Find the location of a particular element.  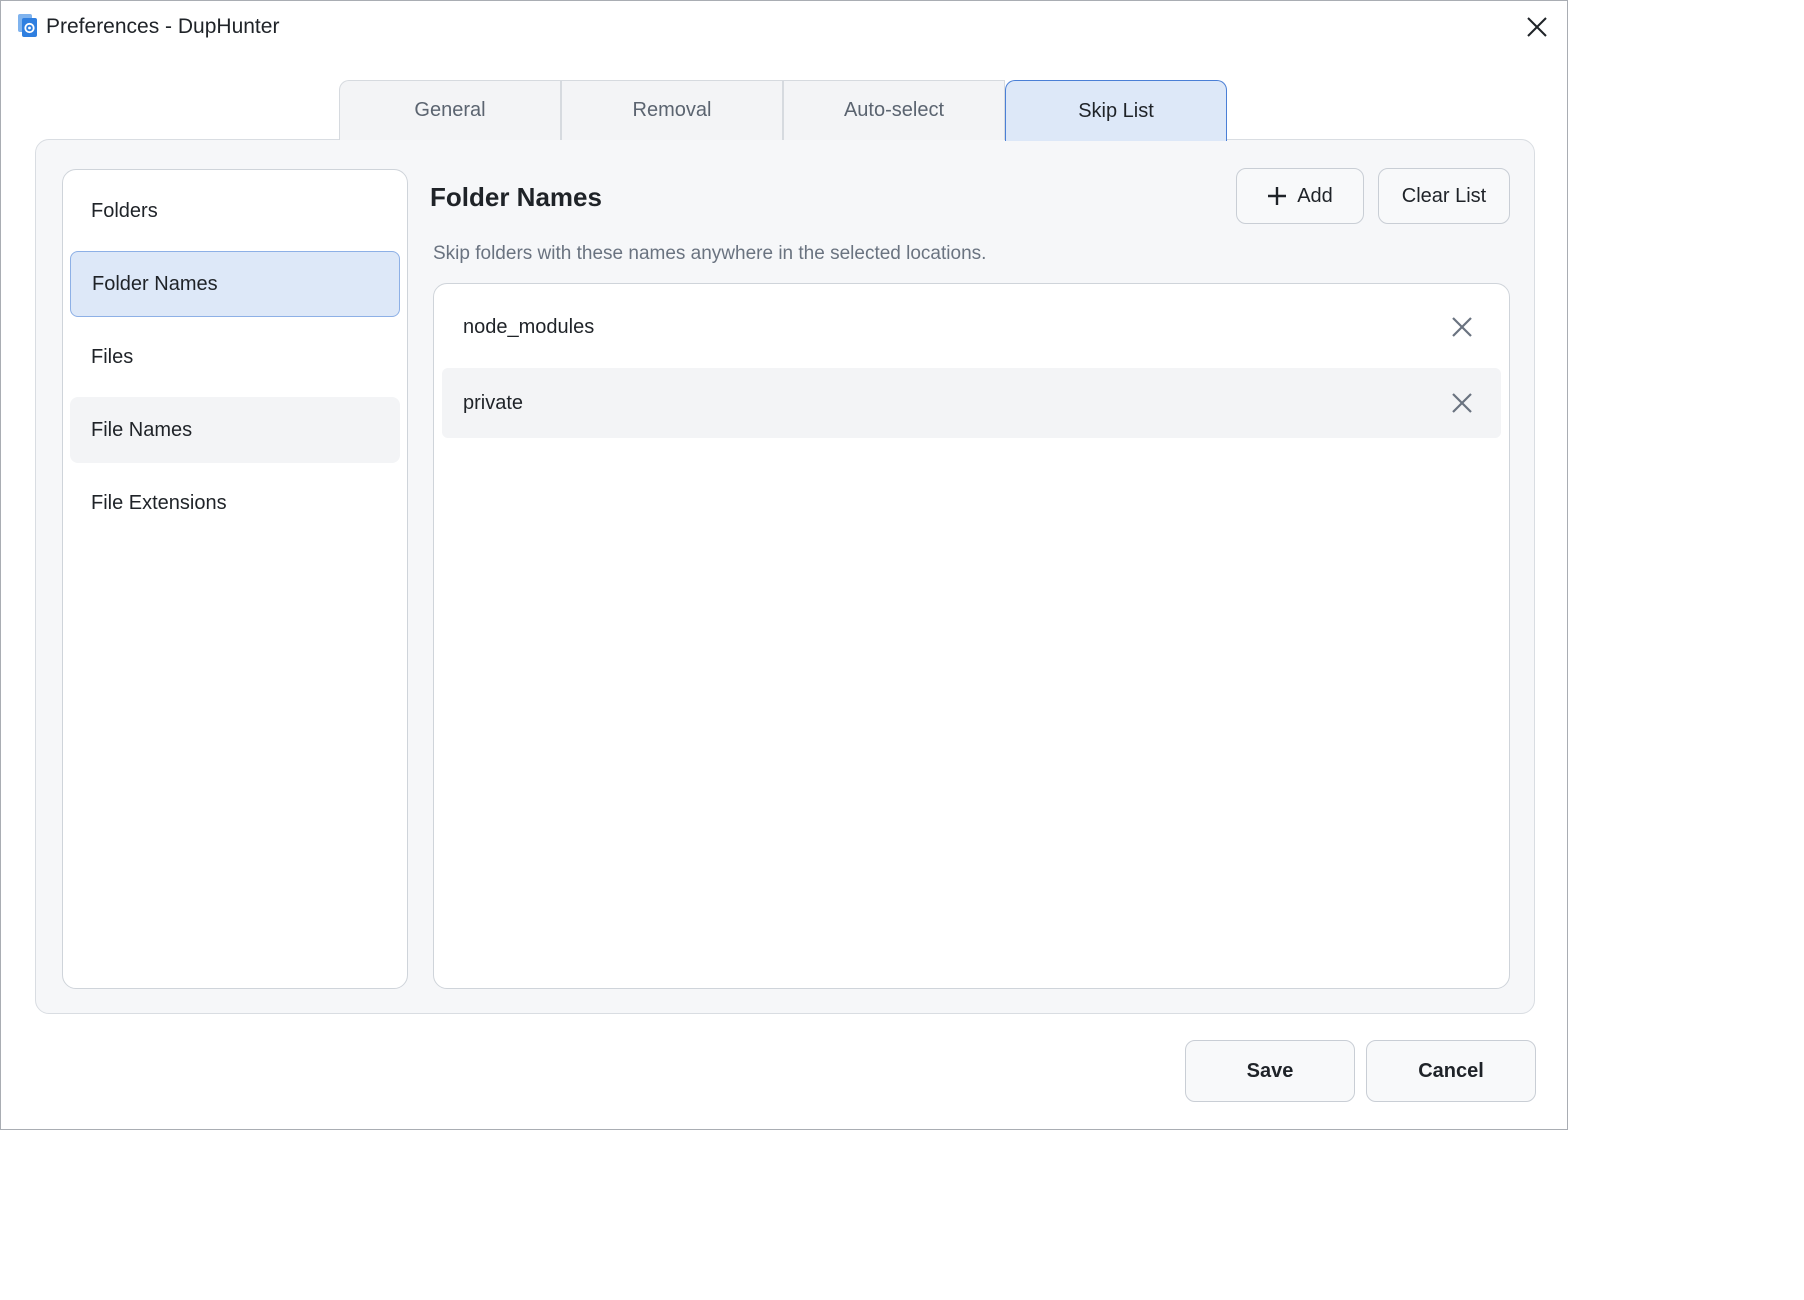

tab-bar: General Removal Auto-select Skip List is located at coordinates (783, 110).